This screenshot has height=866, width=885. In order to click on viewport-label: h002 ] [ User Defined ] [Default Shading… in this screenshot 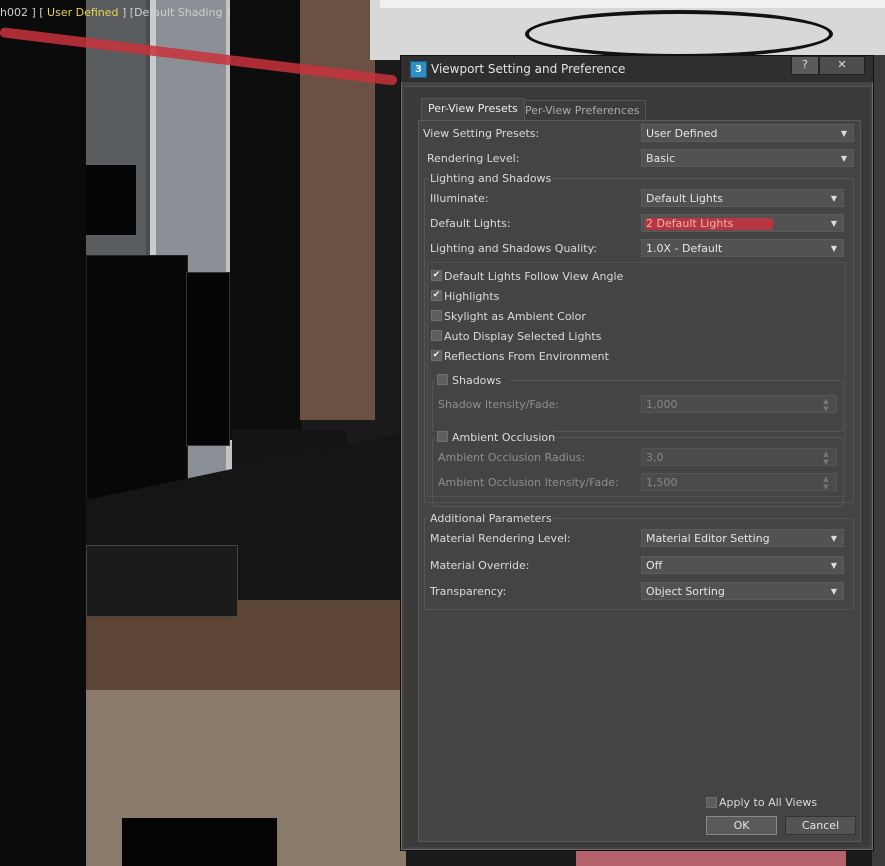, I will do `click(115, 12)`.